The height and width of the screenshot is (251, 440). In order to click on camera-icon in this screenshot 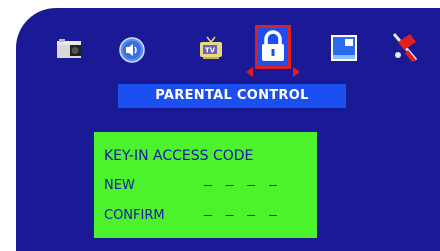, I will do `click(69, 49)`.